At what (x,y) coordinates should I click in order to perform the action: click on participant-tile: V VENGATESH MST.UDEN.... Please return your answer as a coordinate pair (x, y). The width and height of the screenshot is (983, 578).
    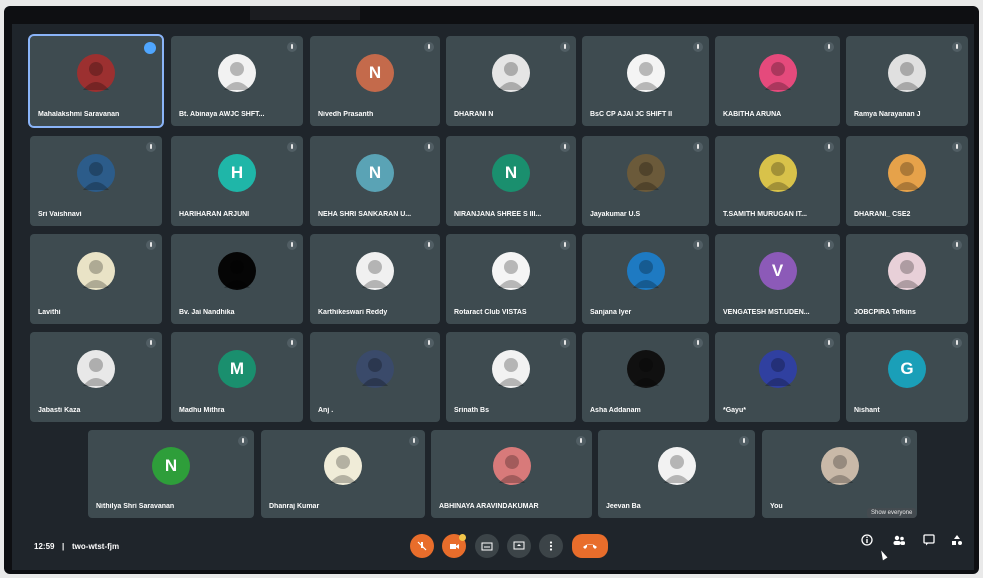
    Looking at the image, I should click on (777, 279).